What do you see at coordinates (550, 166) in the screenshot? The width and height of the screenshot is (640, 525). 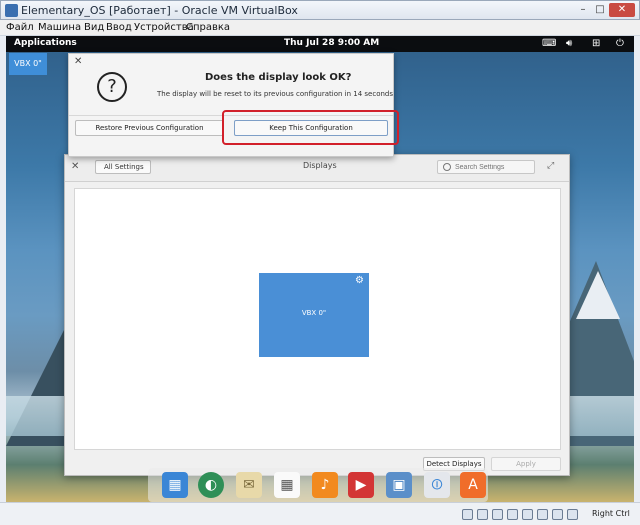 I see `expand-icon: ⤢` at bounding box center [550, 166].